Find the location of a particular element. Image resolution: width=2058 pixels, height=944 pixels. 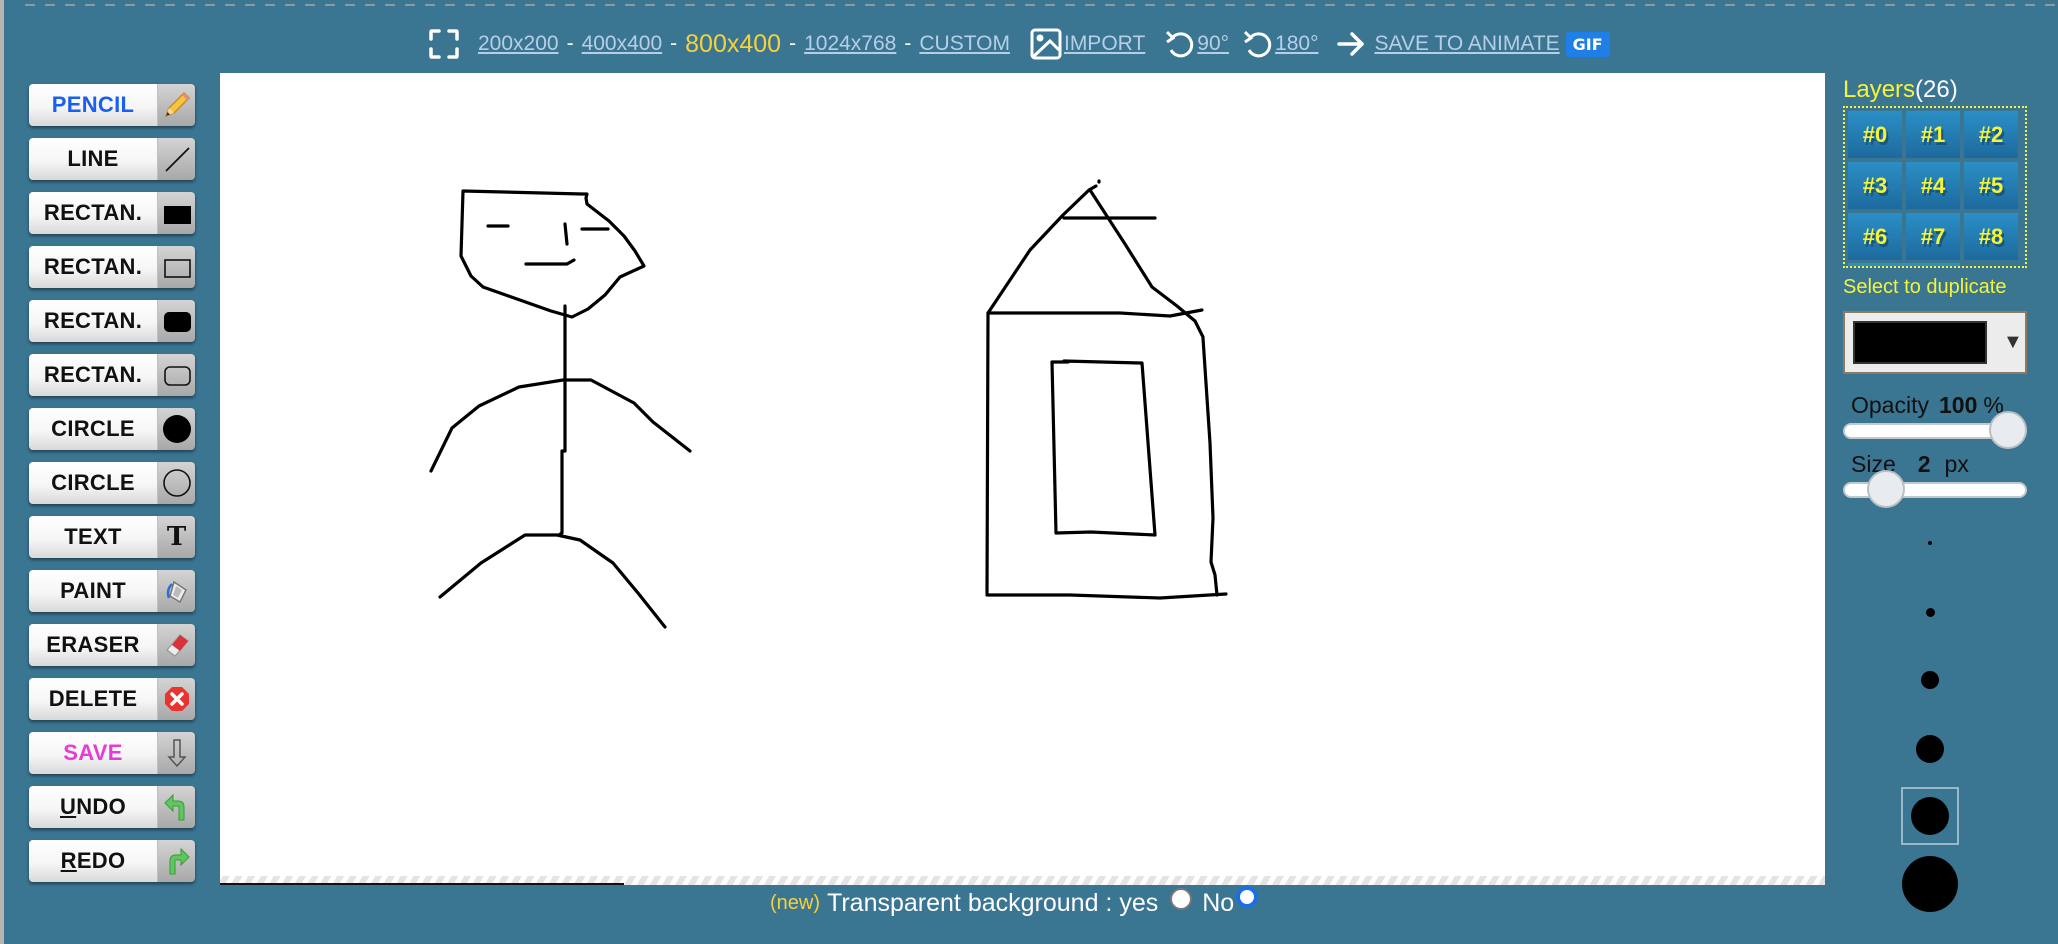

layer-button: #5 is located at coordinates (1991, 185).